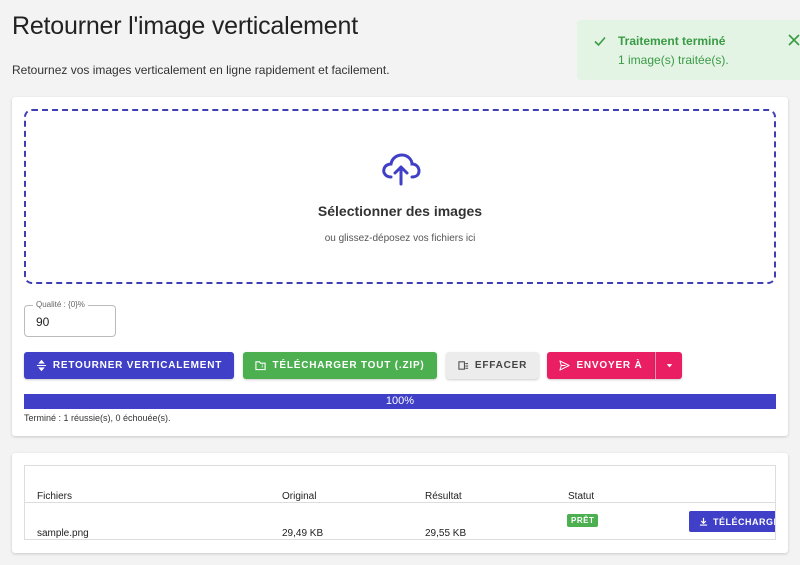  Describe the element at coordinates (97, 418) in the screenshot. I see `processing-status: Terminé : 1 réussie(s), 0 échouée(s).` at that location.